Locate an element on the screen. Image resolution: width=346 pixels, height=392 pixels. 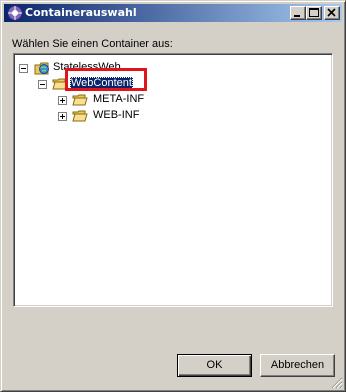
resize-grip-icon is located at coordinates (337, 383).